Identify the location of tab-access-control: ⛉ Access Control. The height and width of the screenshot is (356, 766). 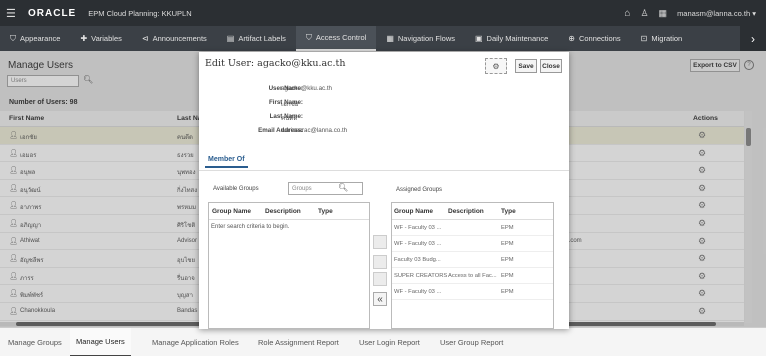
(336, 38).